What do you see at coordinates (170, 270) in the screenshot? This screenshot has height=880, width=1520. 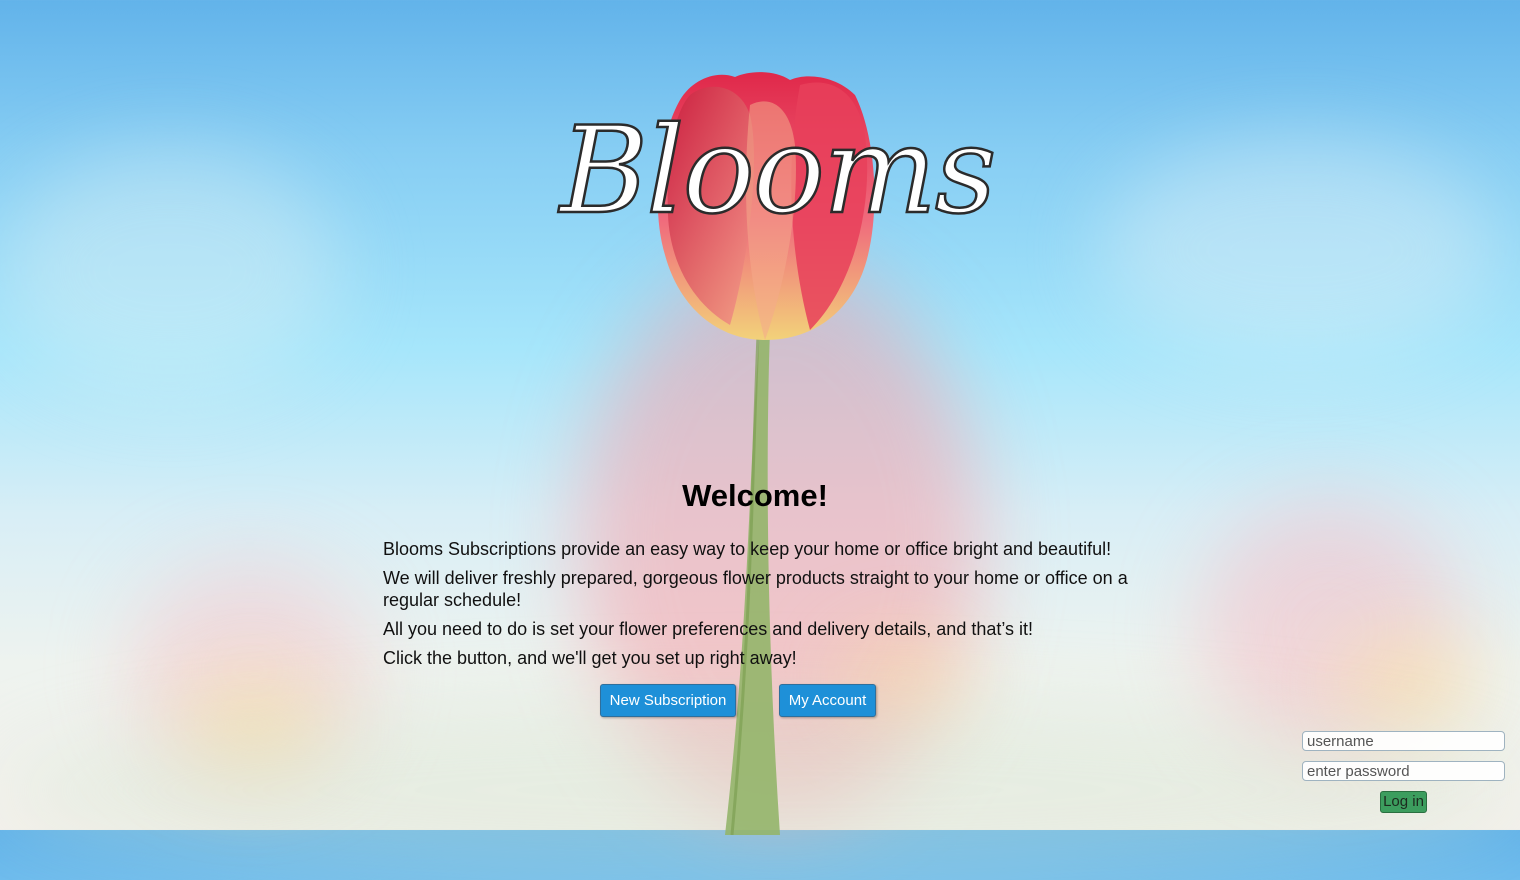 I see `background-haze-left` at bounding box center [170, 270].